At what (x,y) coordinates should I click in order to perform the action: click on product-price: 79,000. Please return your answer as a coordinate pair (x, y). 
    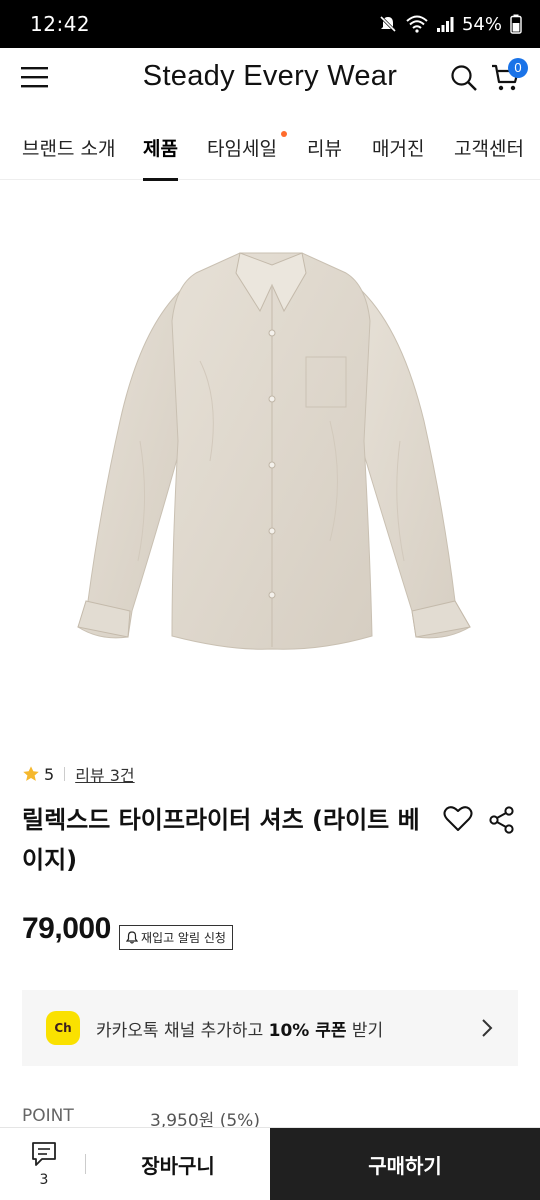
    Looking at the image, I should click on (66, 928).